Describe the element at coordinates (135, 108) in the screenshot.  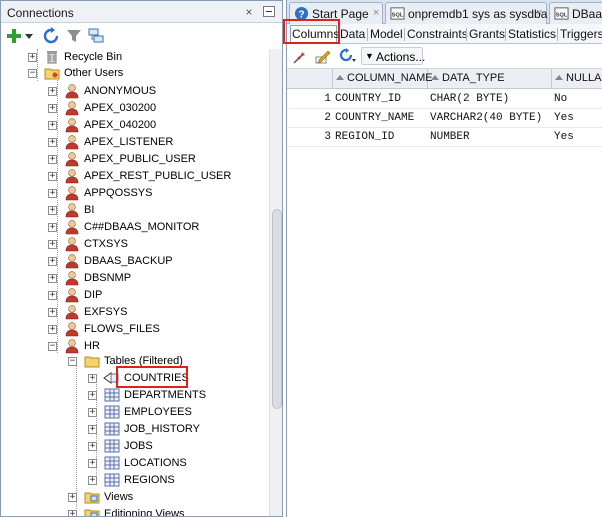
I see `tree-item-user: + APEX_030200` at that location.